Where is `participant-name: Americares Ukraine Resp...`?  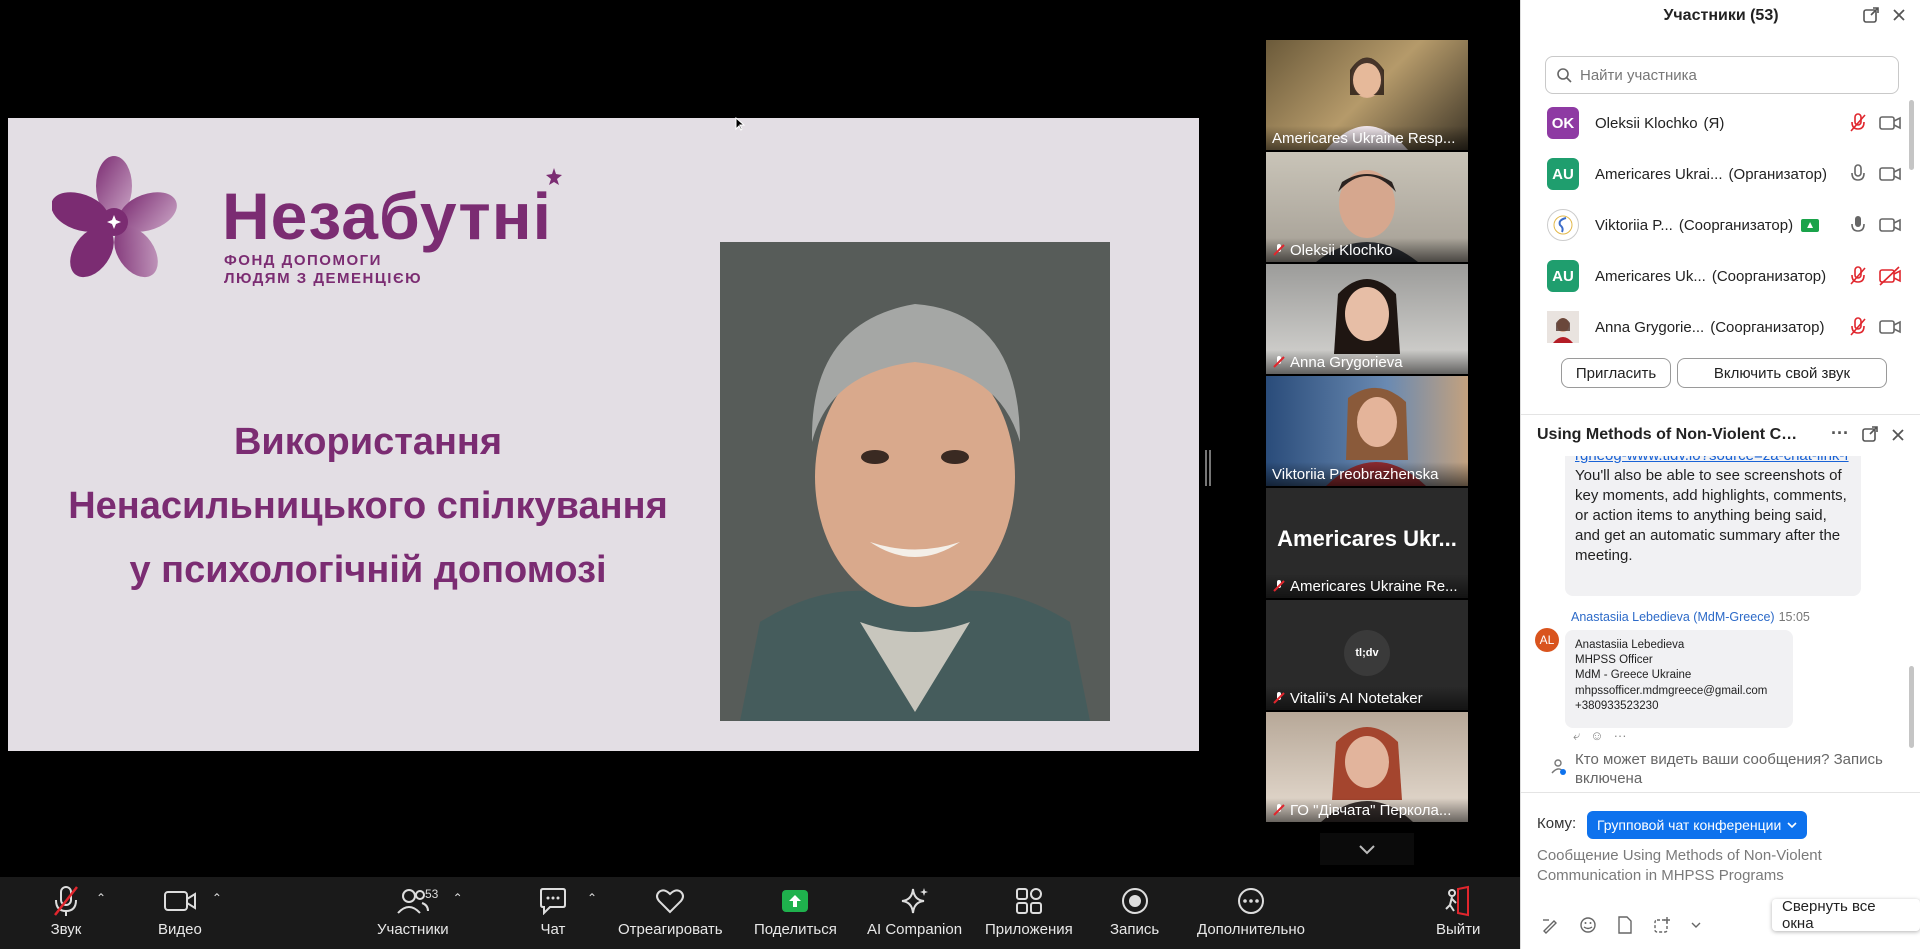
participant-name: Americares Ukraine Resp... is located at coordinates (1364, 138).